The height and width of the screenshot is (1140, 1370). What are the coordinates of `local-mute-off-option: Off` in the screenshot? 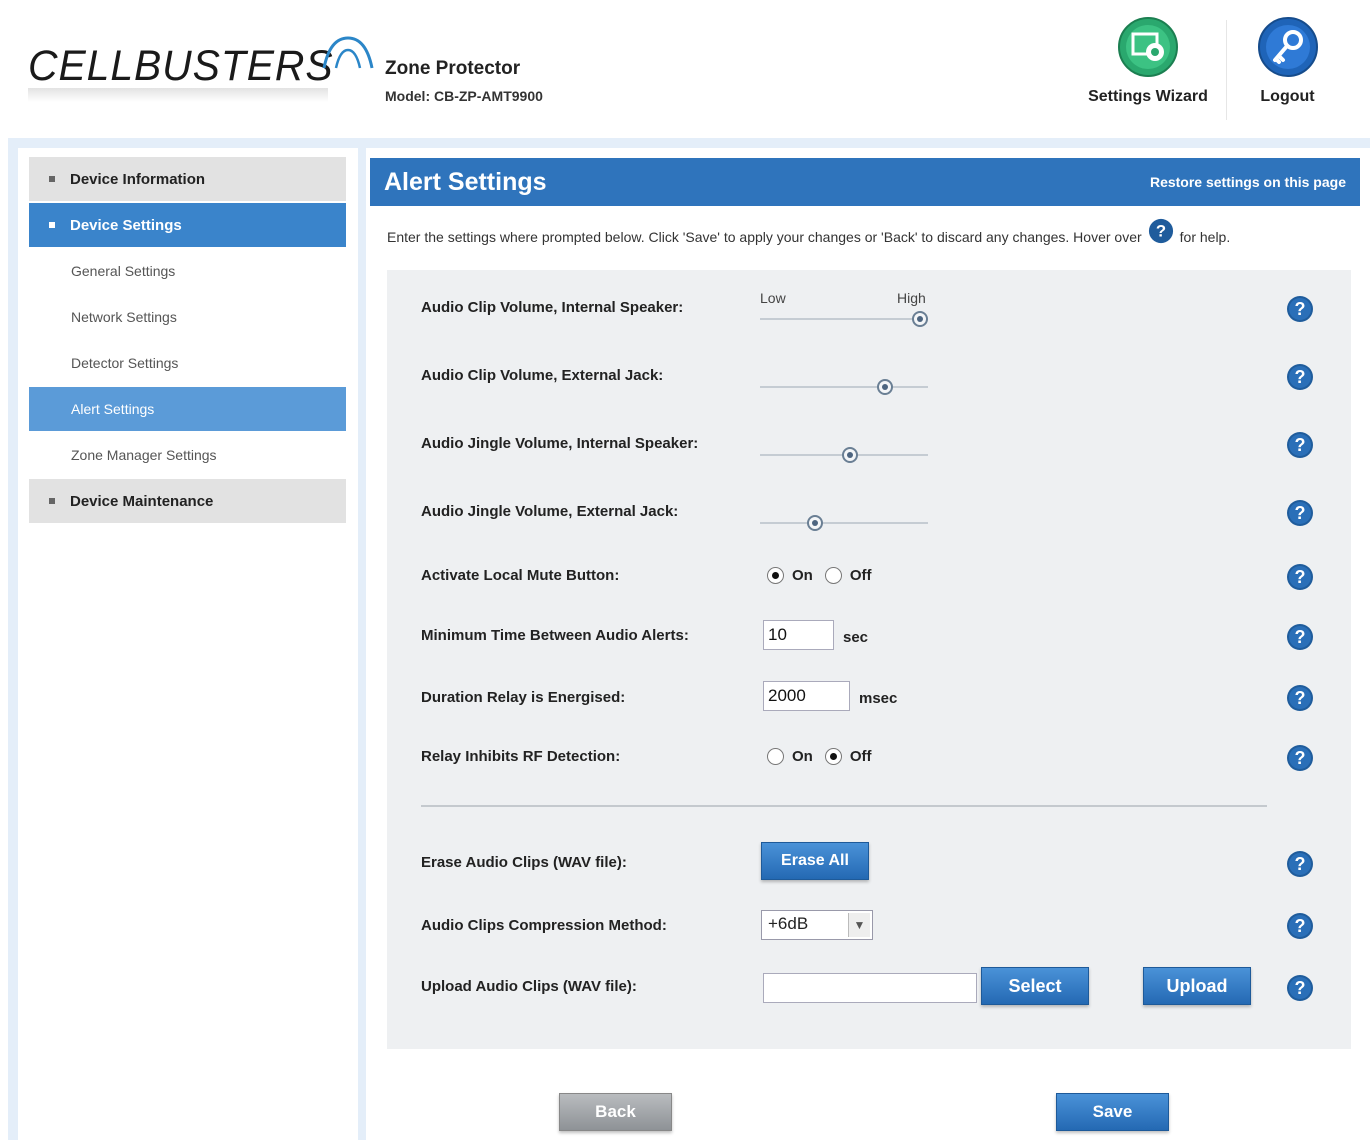 It's located at (848, 575).